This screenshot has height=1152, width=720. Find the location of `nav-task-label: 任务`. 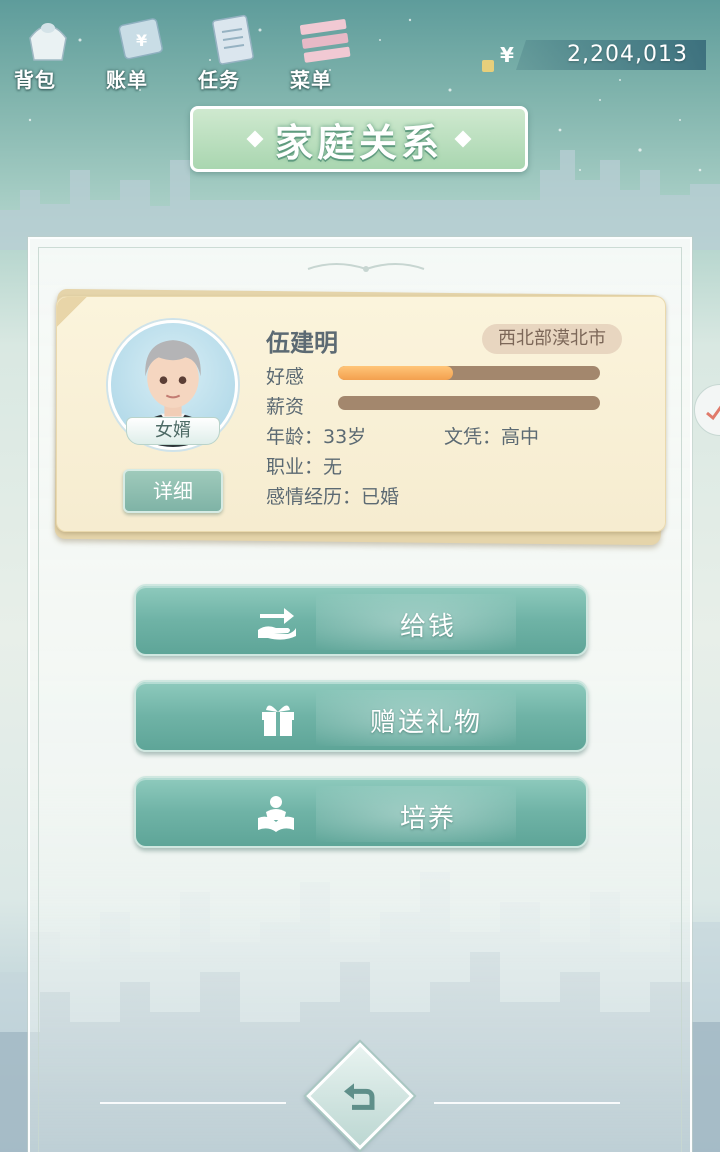

nav-task-label: 任务 is located at coordinates (219, 80).